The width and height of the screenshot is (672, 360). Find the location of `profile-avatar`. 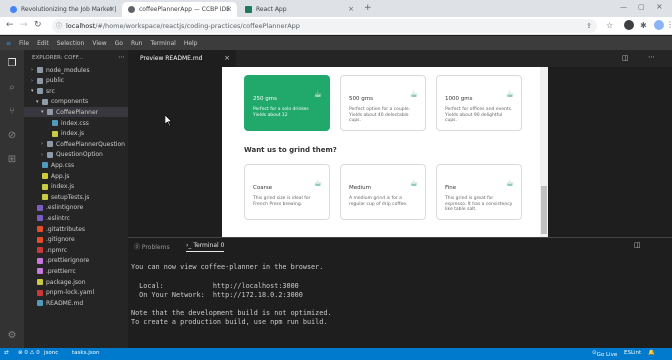

profile-avatar is located at coordinates (659, 25).